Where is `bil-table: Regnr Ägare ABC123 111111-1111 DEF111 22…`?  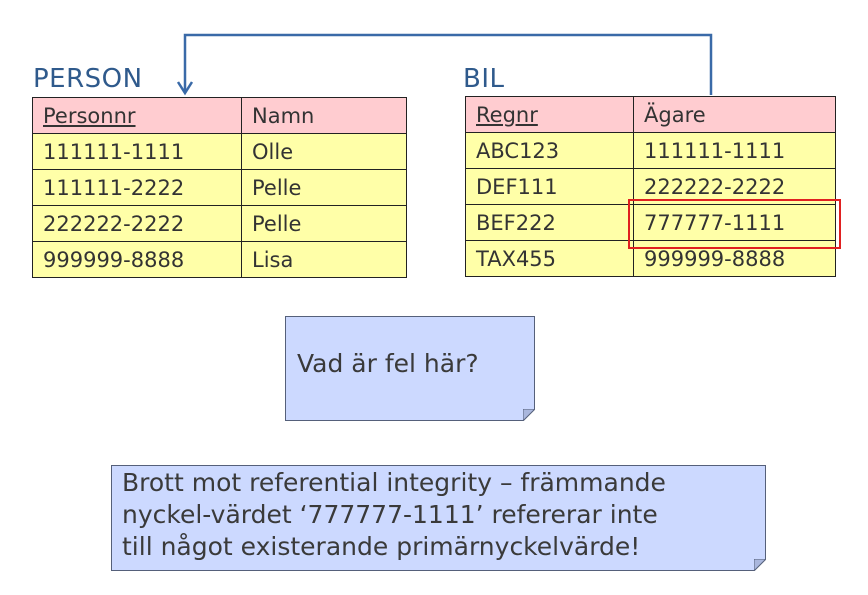 bil-table: Regnr Ägare ABC123 111111-1111 DEF111 22… is located at coordinates (650, 186).